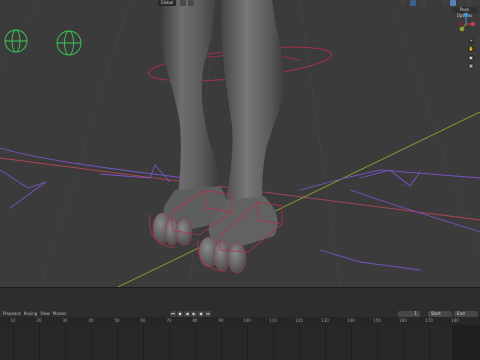 The height and width of the screenshot is (360, 480). What do you see at coordinates (273, 320) in the screenshot?
I see `ruler-tick: 110` at bounding box center [273, 320].